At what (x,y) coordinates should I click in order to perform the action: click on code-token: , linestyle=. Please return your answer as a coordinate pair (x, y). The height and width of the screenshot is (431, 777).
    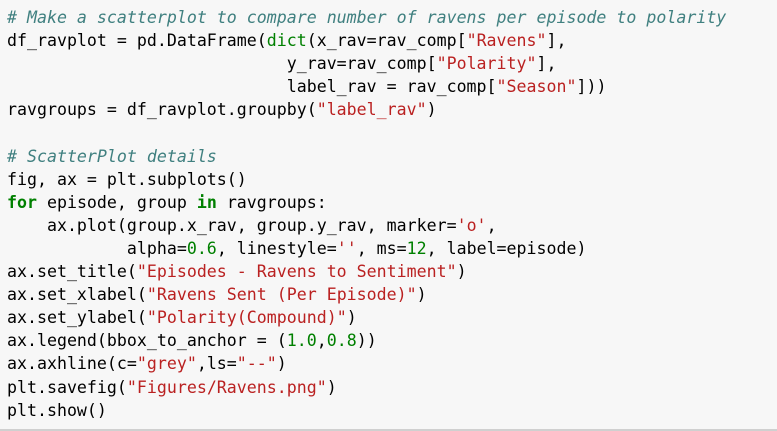
    Looking at the image, I should click on (276, 248).